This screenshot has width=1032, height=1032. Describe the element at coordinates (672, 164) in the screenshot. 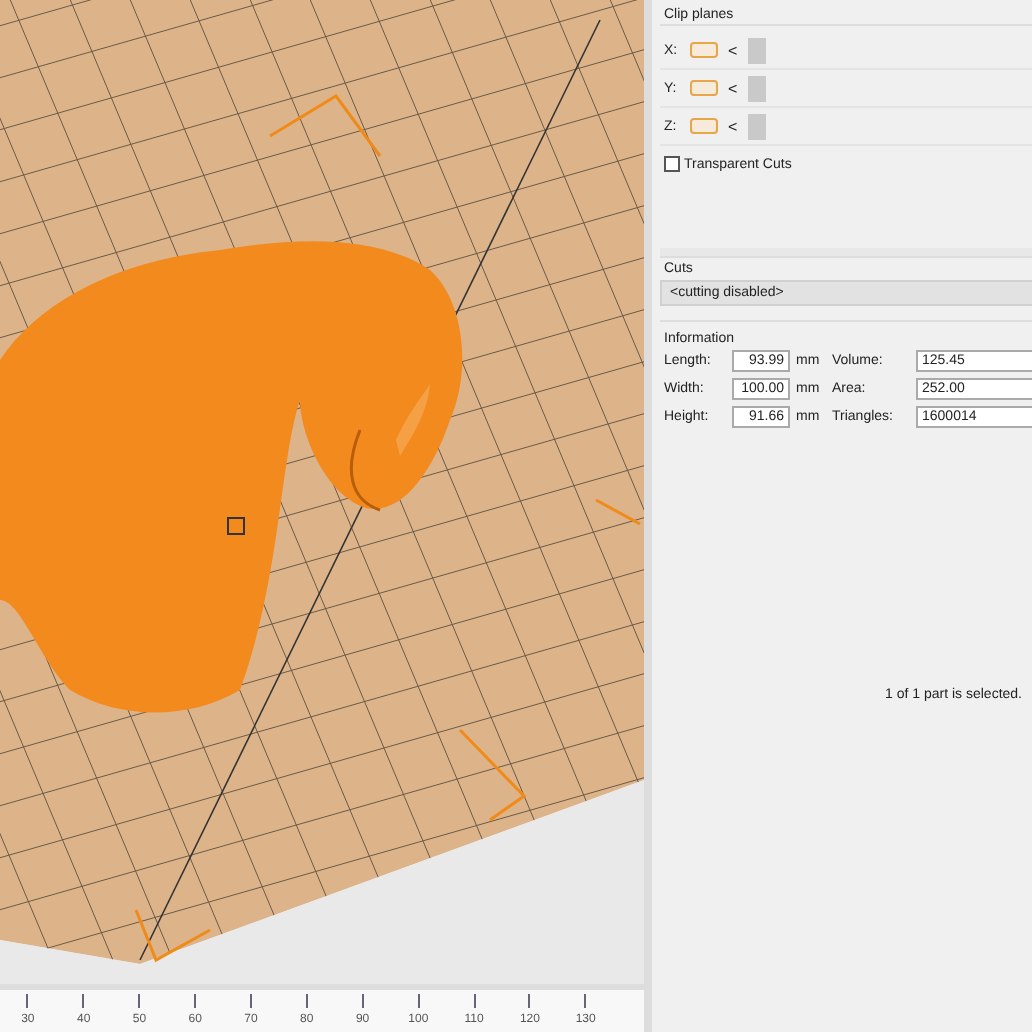

I see `checkbox` at that location.